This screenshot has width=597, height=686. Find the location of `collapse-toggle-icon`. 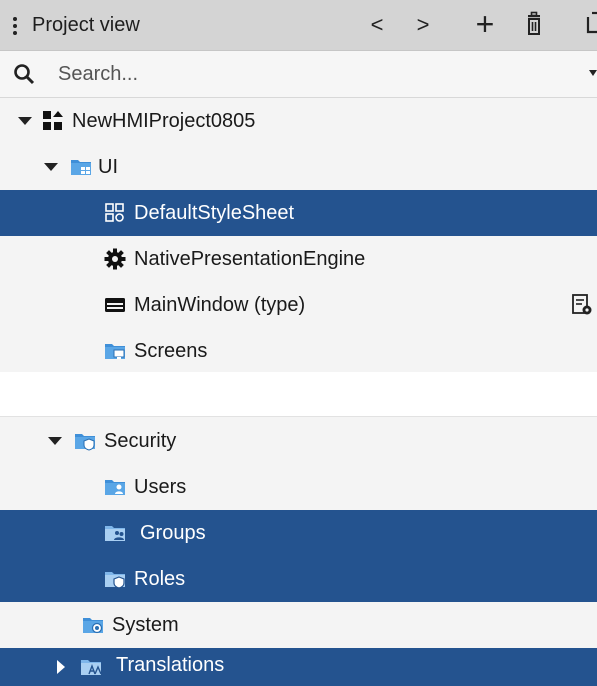

collapse-toggle-icon is located at coordinates (61, 667).